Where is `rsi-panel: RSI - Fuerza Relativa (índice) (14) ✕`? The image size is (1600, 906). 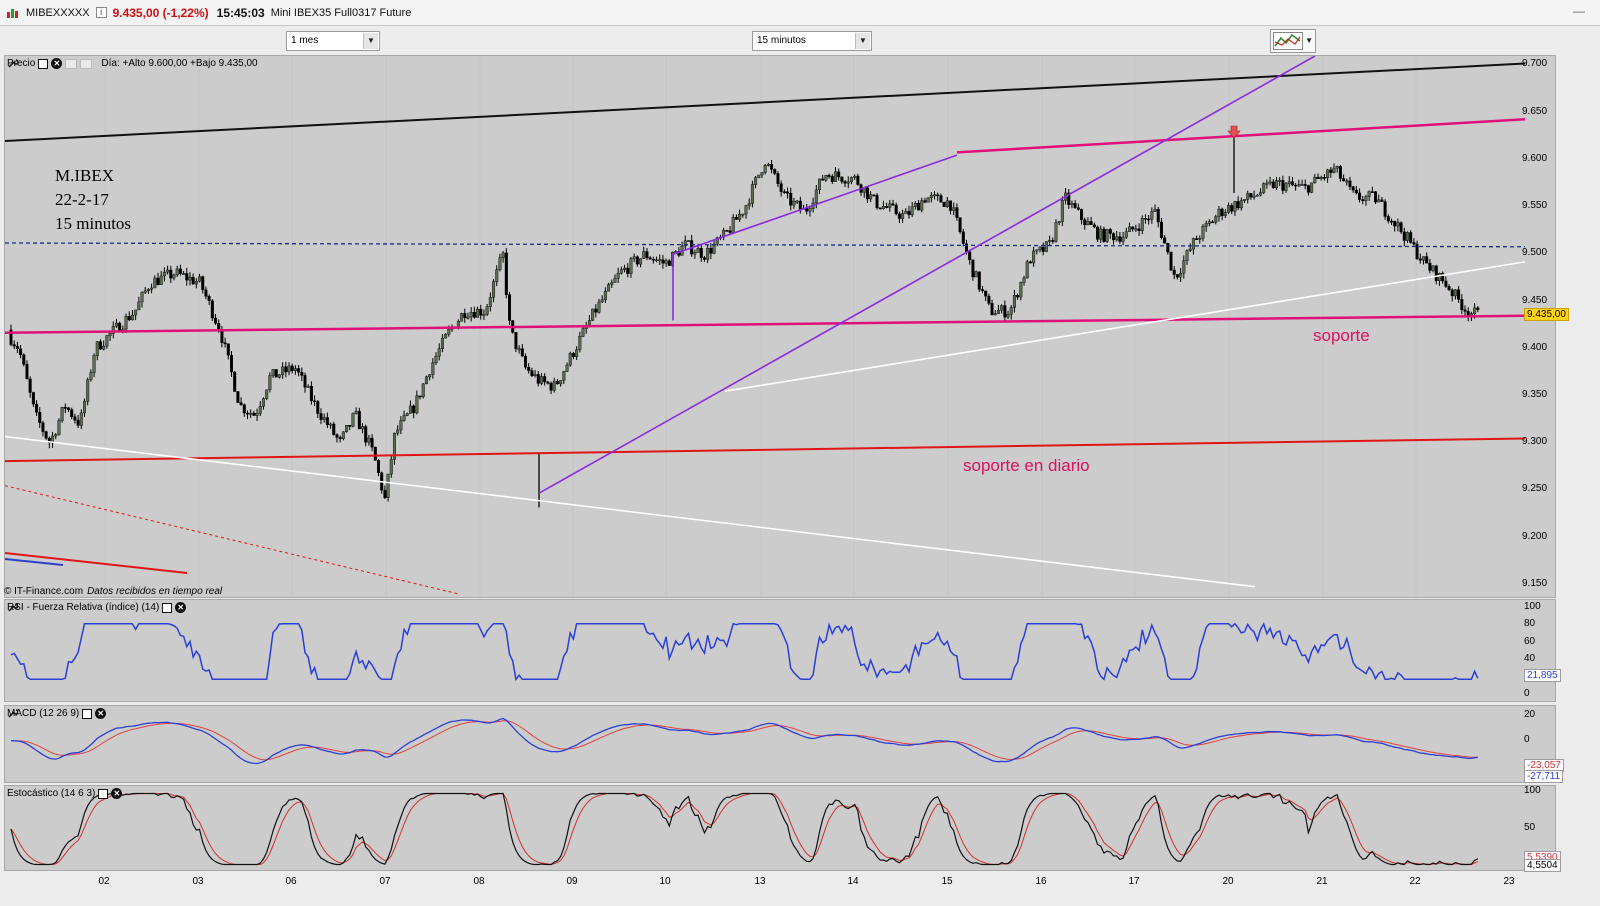
rsi-panel: RSI - Fuerza Relativa (índice) (14) ✕ is located at coordinates (780, 650).